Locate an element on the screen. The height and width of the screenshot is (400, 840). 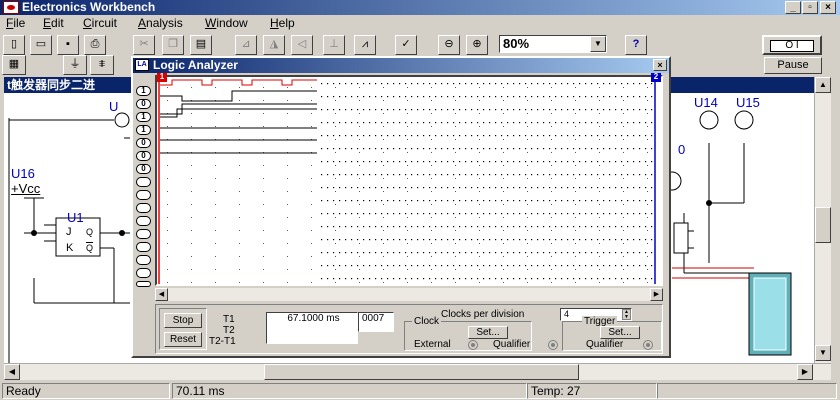
channel-indicators: 1 0 1 1 0 0 0 is located at coordinates (144, 181).